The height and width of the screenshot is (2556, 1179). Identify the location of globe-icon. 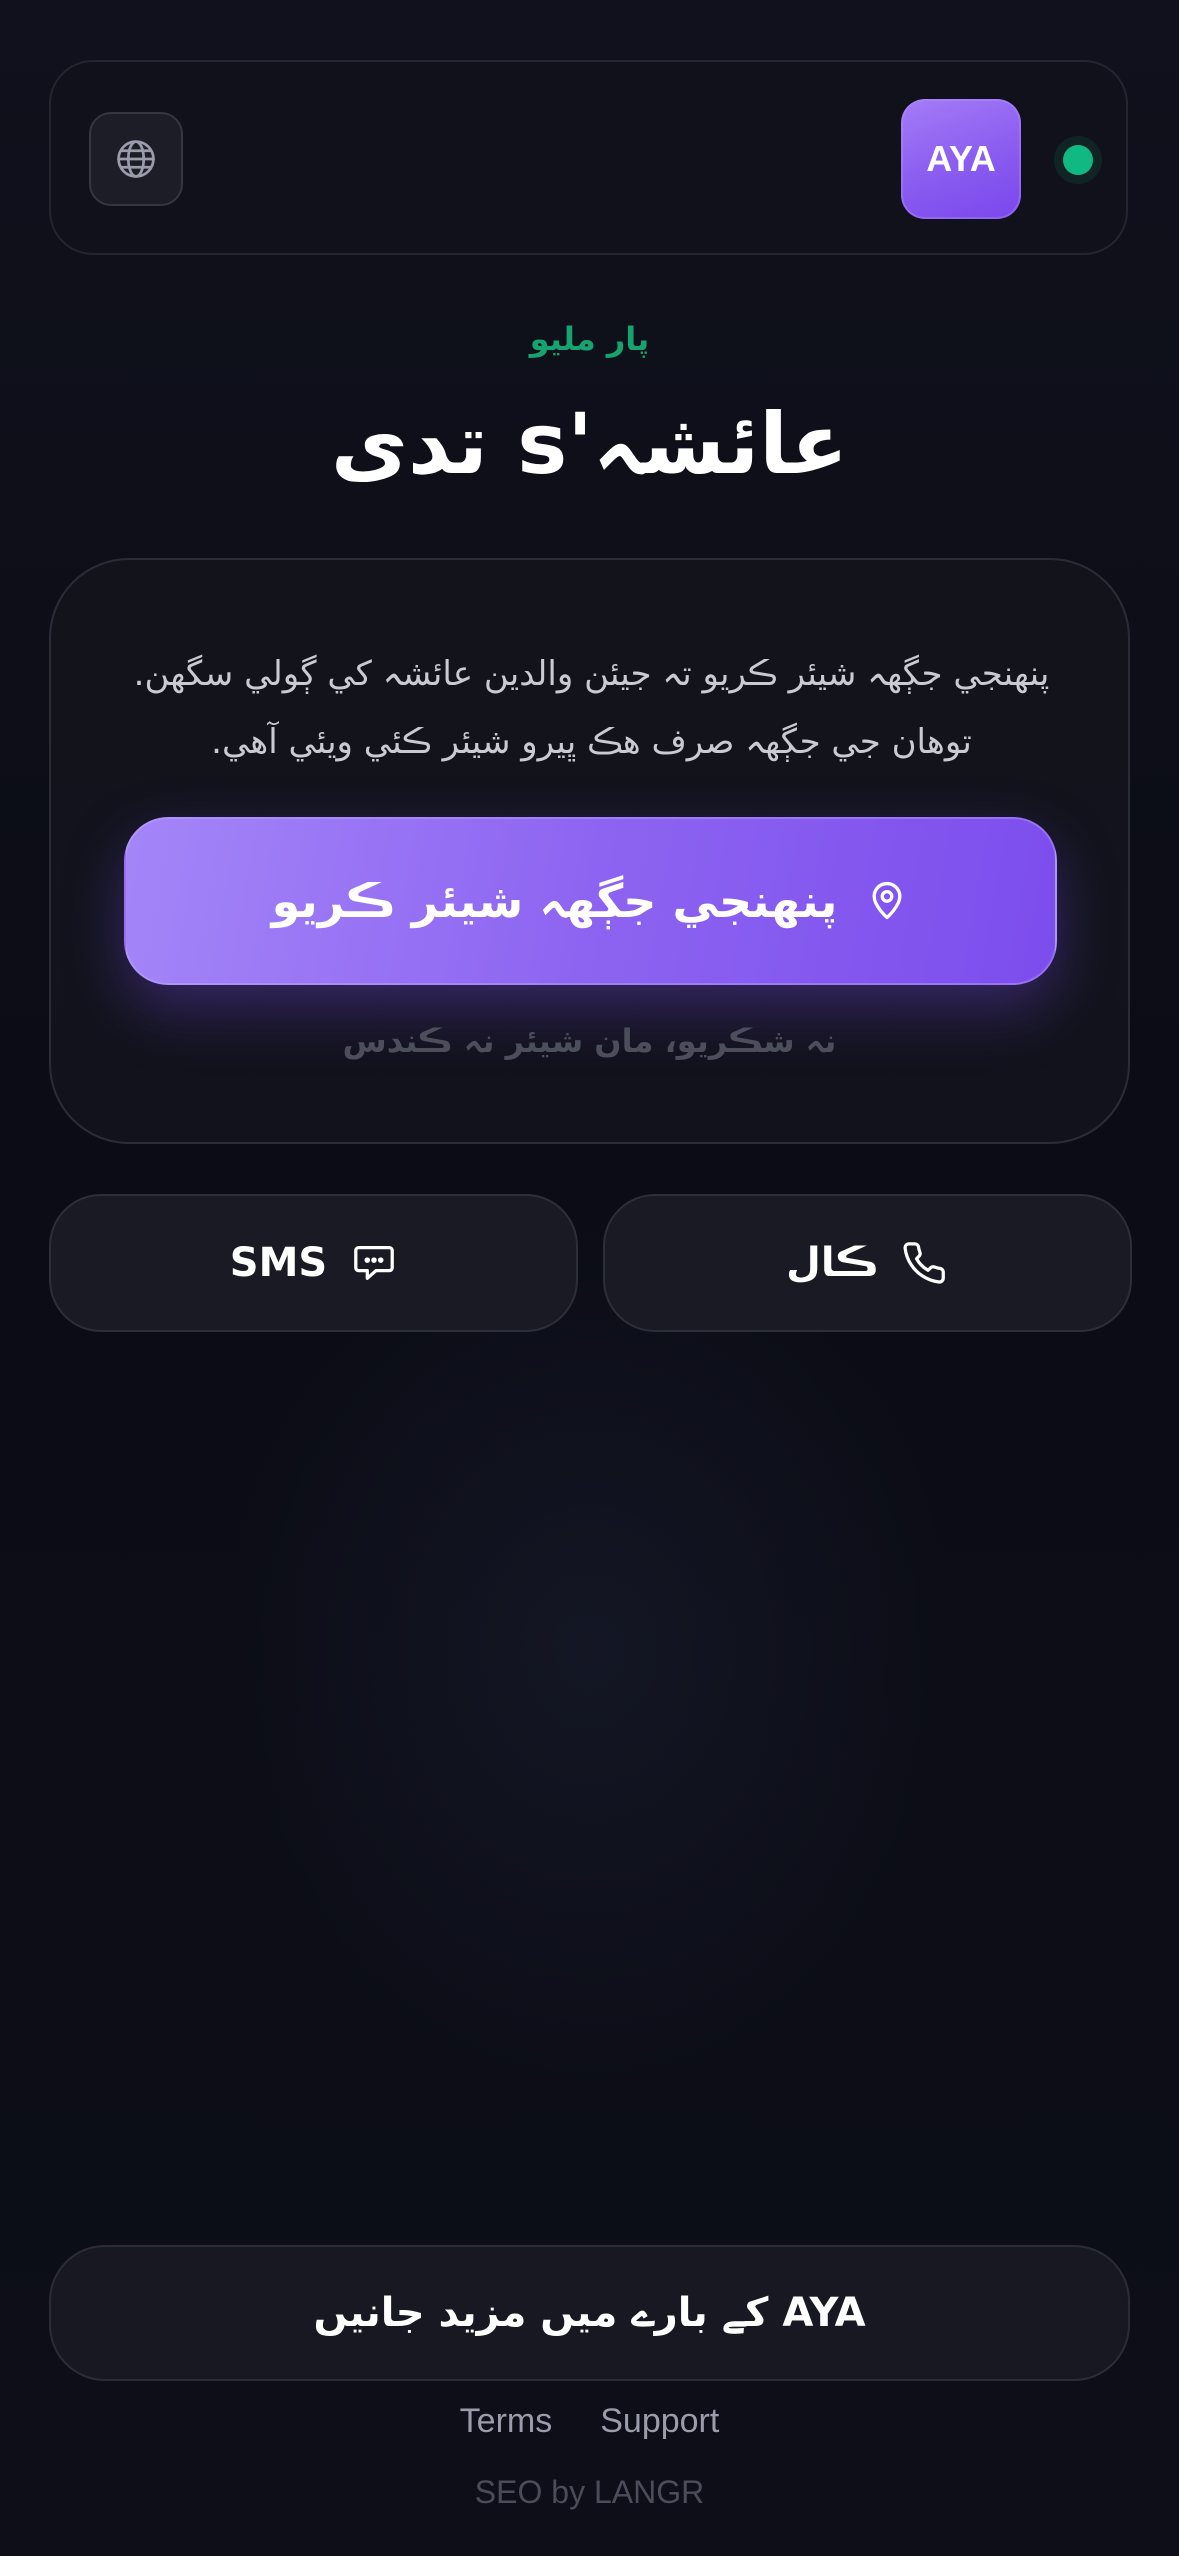
(136, 159).